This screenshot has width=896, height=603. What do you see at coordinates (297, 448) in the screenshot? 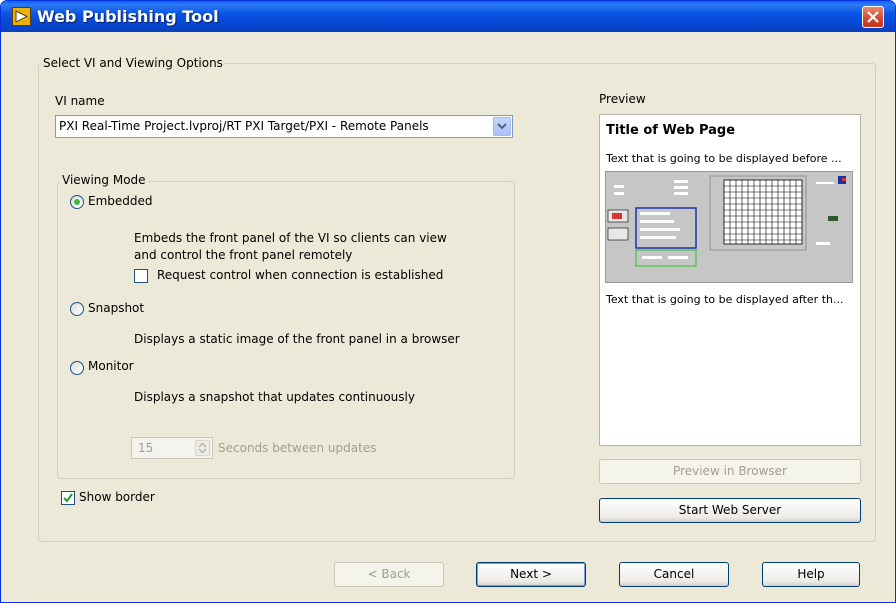
I see `update-seconds-label: Seconds between updates` at bounding box center [297, 448].